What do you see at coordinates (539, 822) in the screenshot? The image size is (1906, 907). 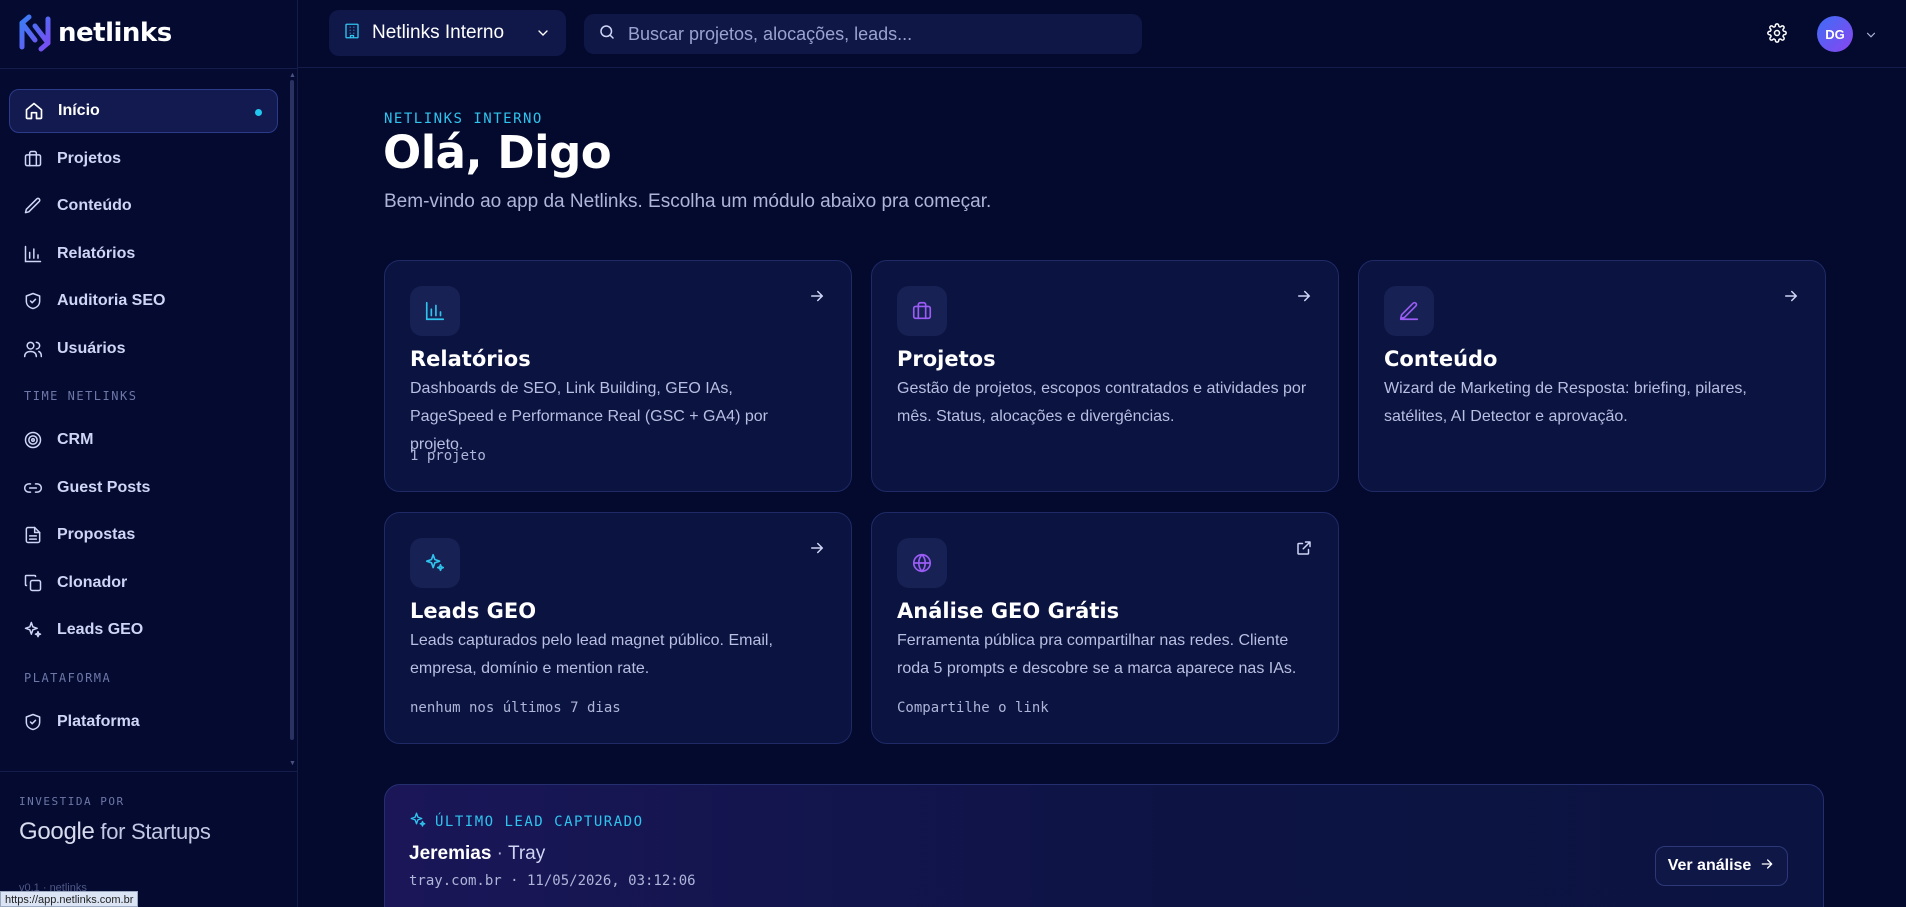 I see `last-lead-heading-text: ÚLTIMO LEAD CAPTURADO` at bounding box center [539, 822].